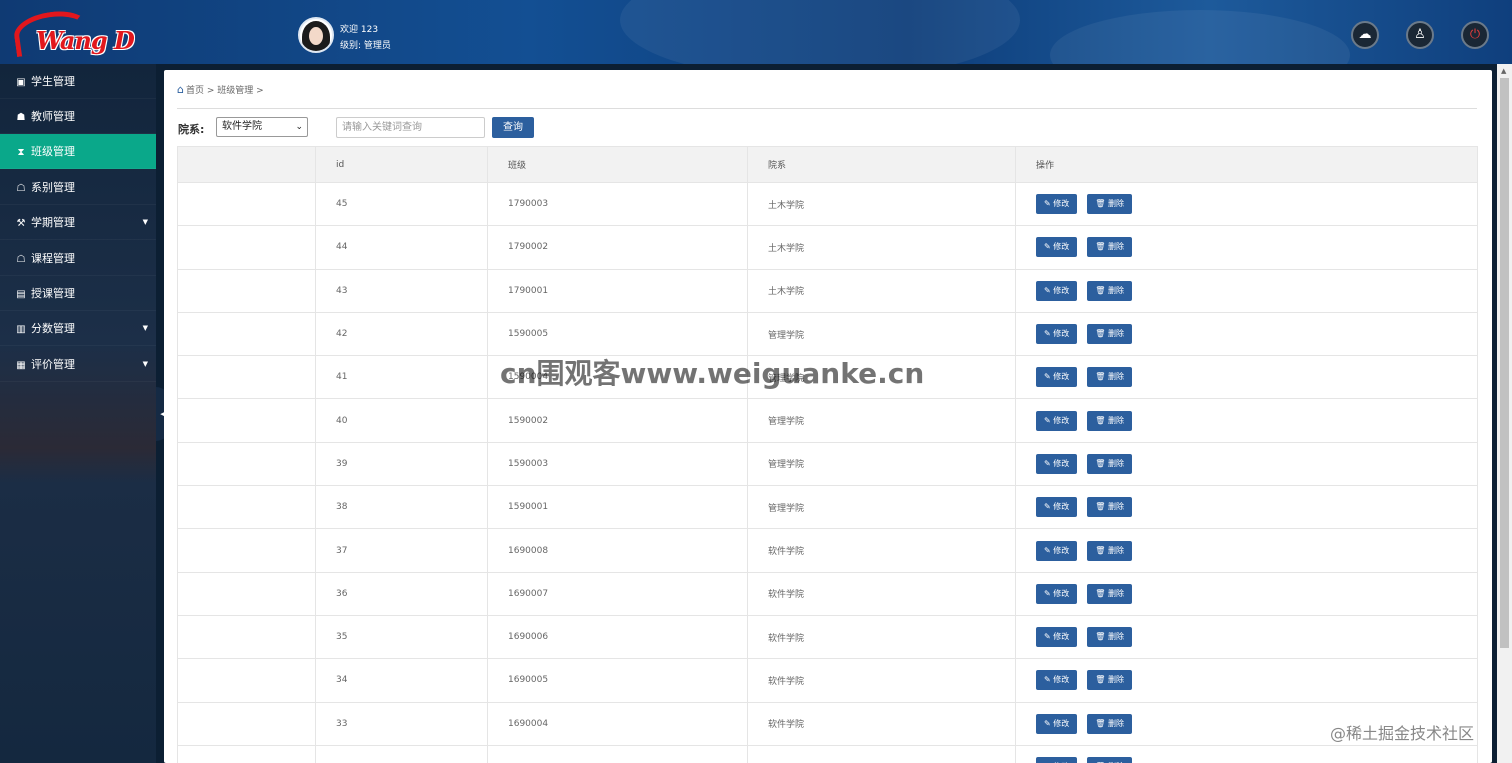 This screenshot has width=1512, height=763. I want to click on sidebar-item-teacher: ☗ 教师管理, so click(78, 116).